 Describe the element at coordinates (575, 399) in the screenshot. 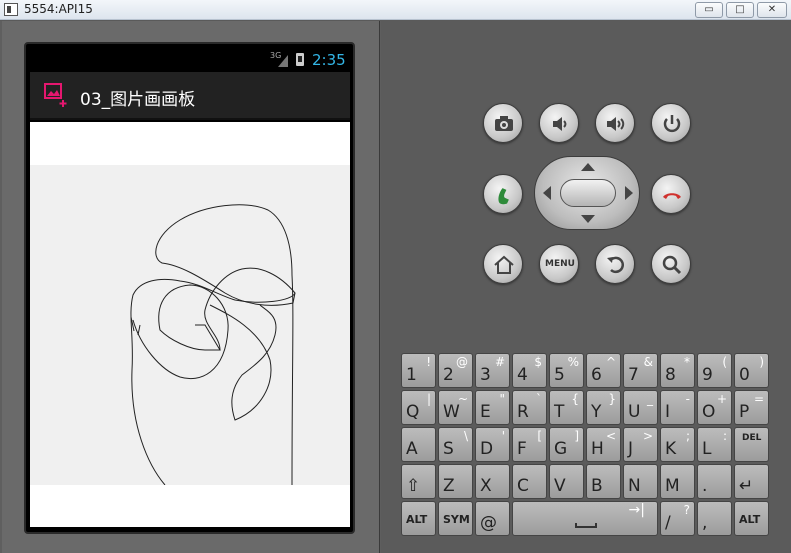

I see `key-alt-label: {` at that location.